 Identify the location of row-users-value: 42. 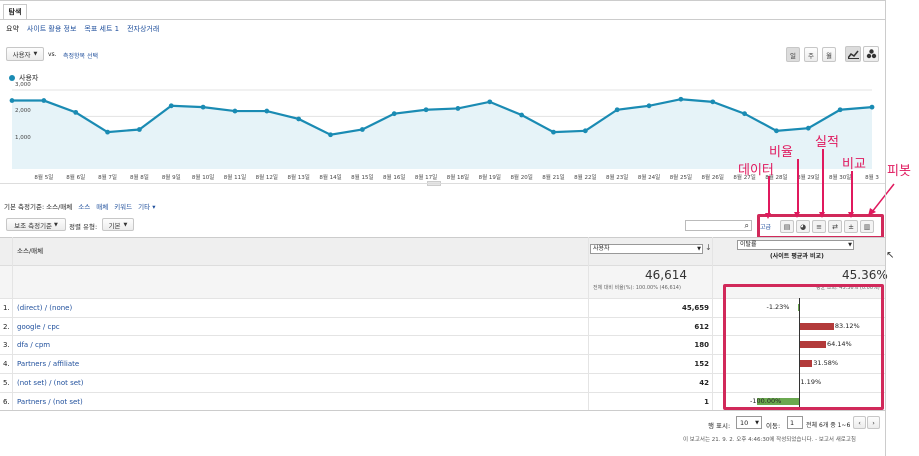
(704, 382).